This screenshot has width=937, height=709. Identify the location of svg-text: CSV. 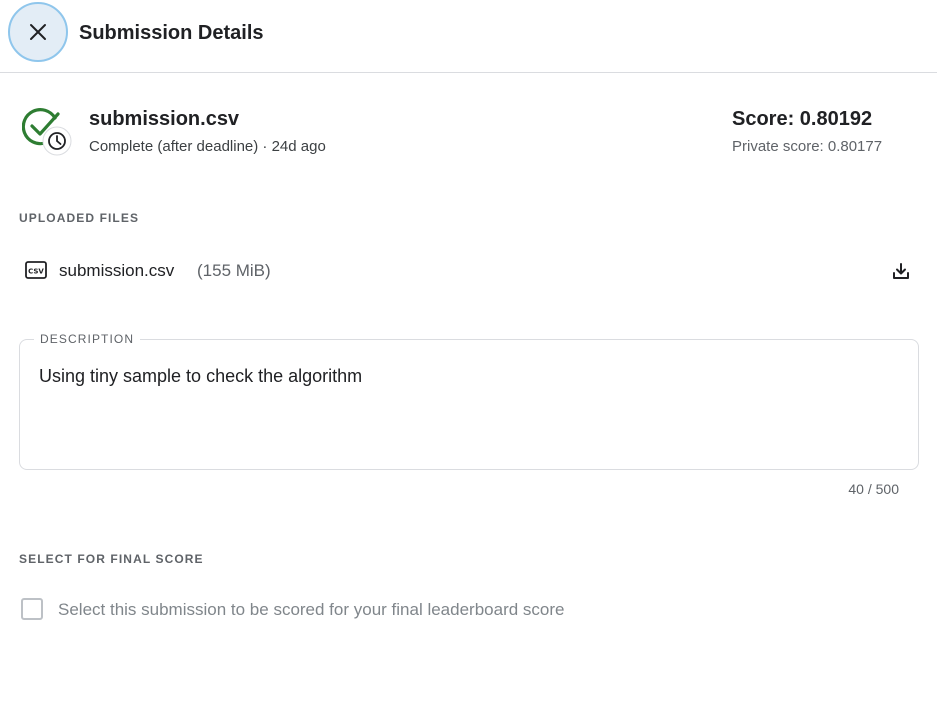
(36, 272).